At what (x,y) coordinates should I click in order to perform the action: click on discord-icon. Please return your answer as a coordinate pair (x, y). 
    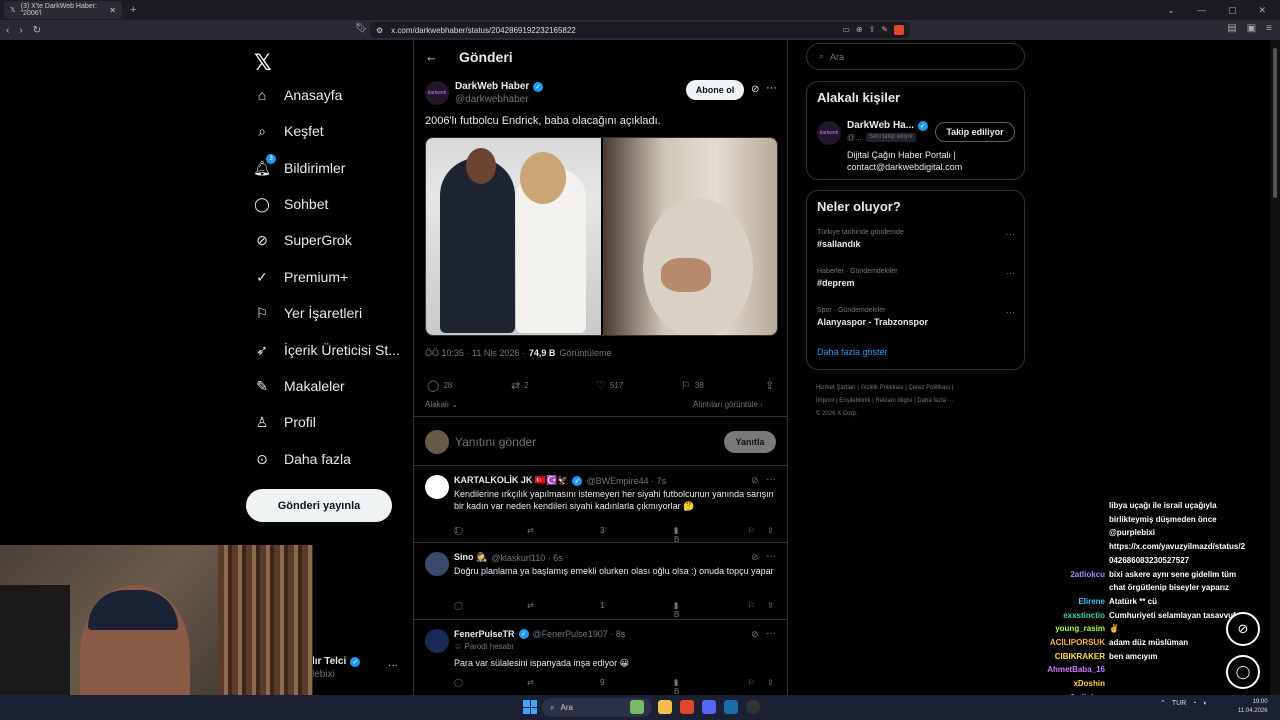
    Looking at the image, I should click on (709, 707).